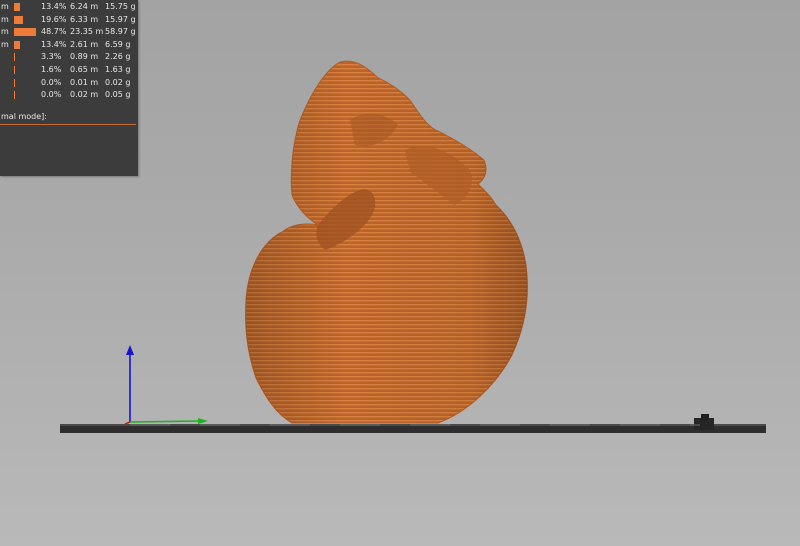 Image resolution: width=800 pixels, height=546 pixels. Describe the element at coordinates (127, 423) in the screenshot. I see `x-axis` at that location.